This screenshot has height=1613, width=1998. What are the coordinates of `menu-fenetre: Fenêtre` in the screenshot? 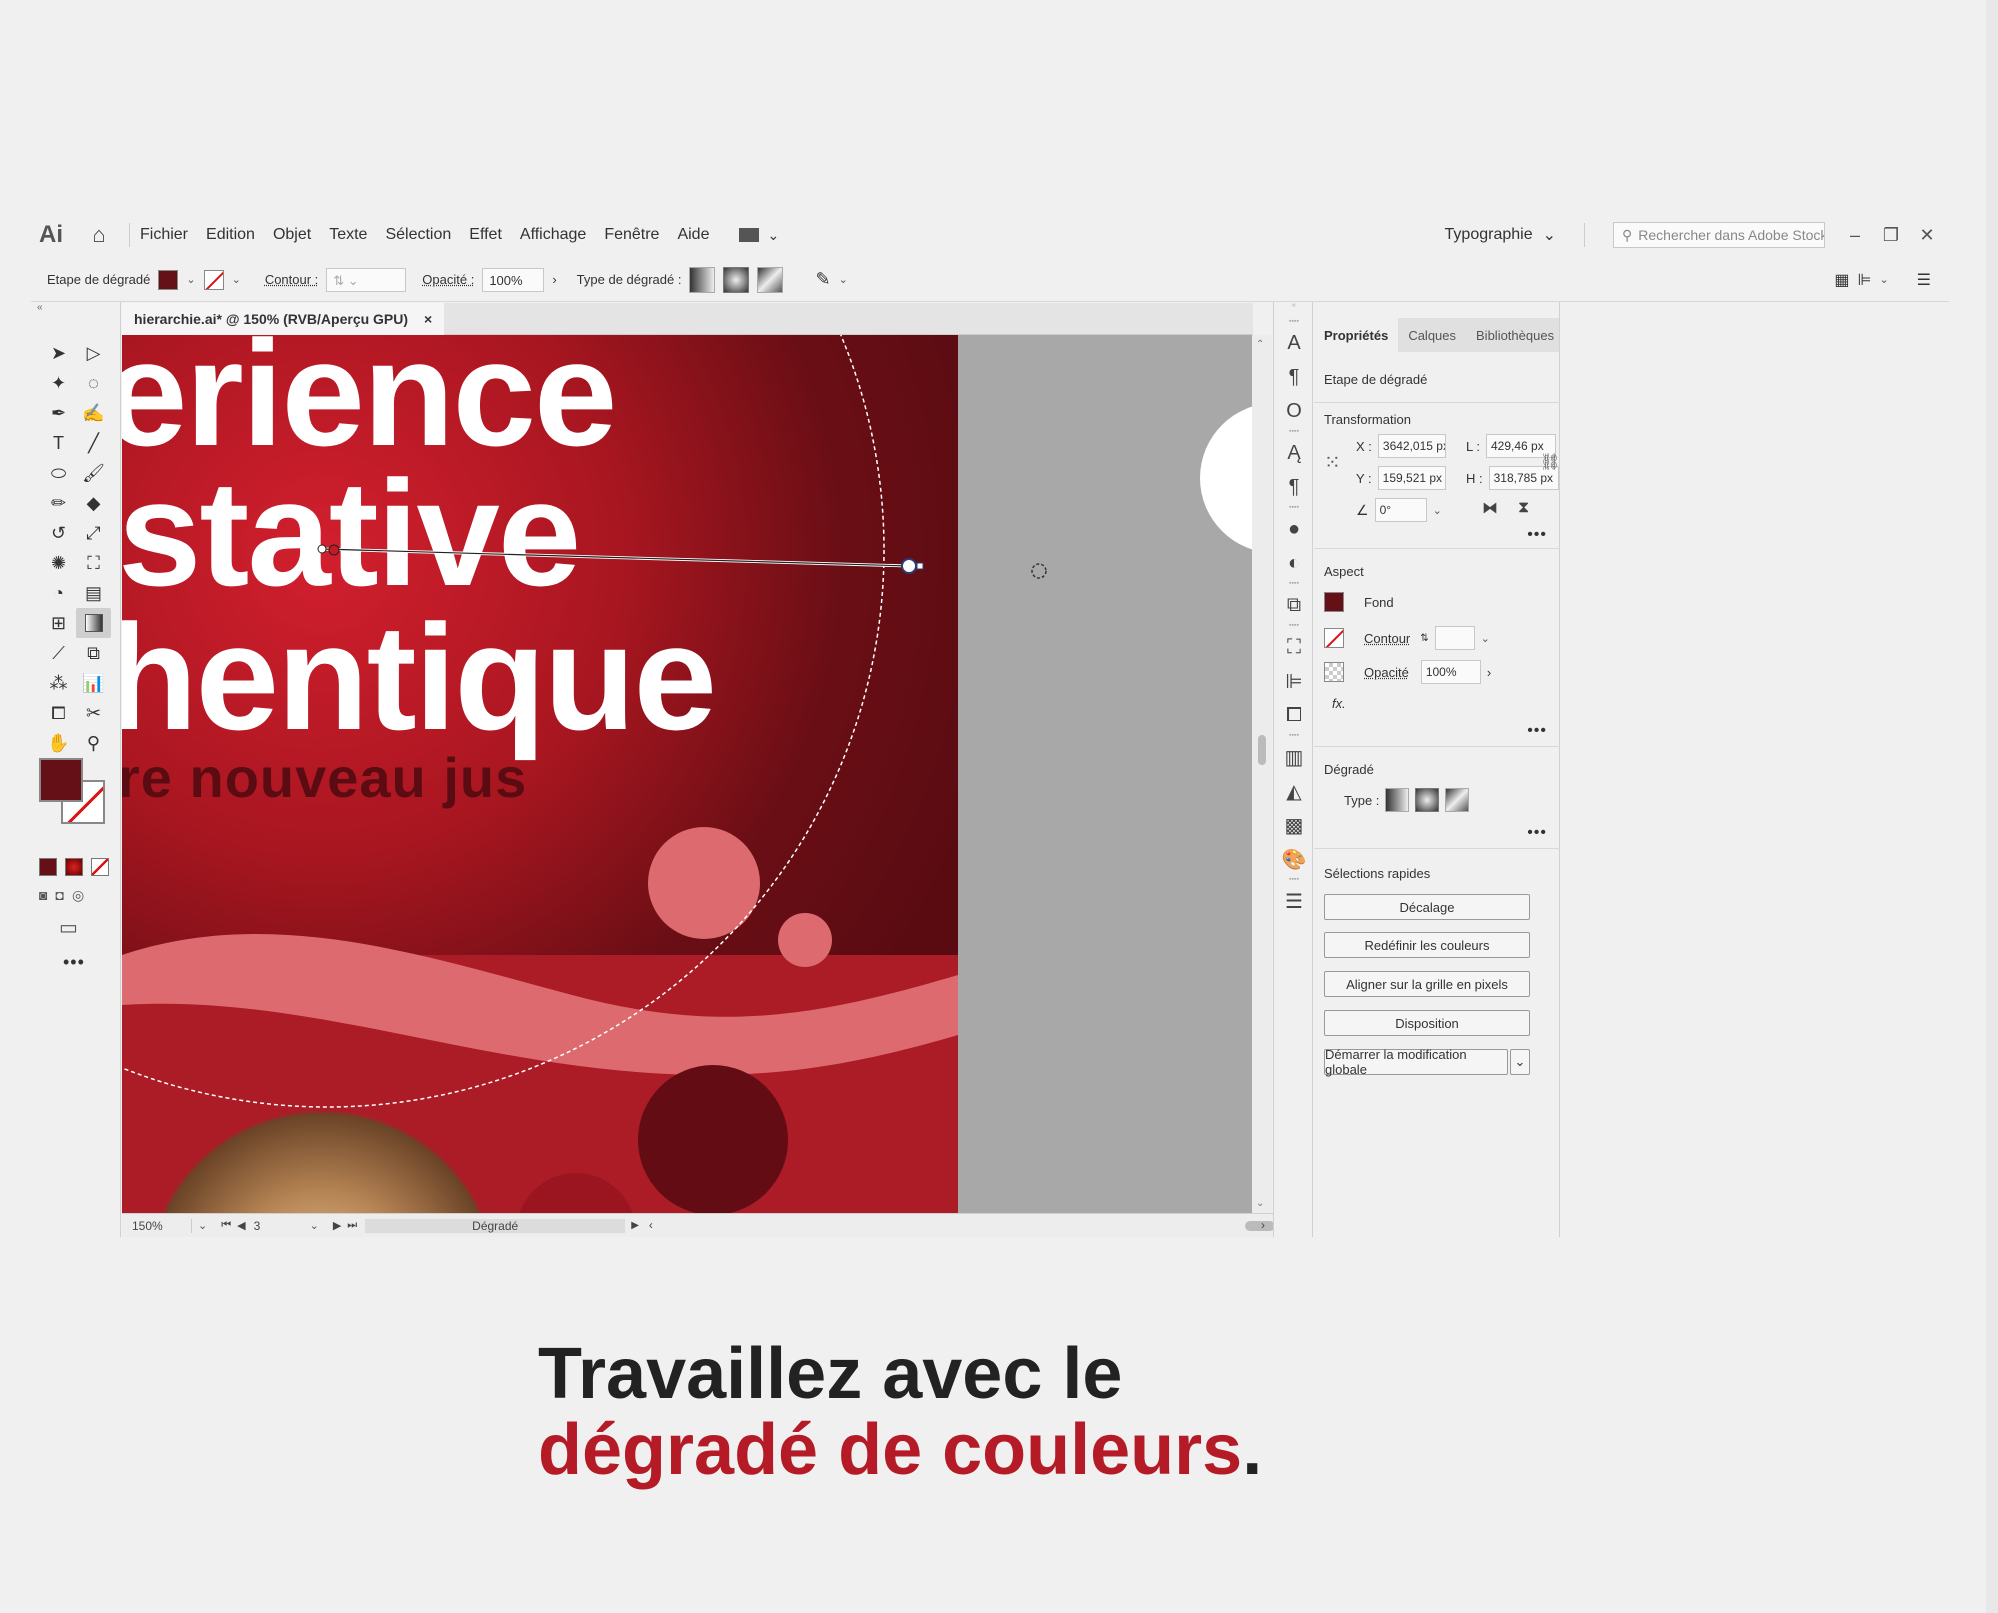 It's located at (631, 235).